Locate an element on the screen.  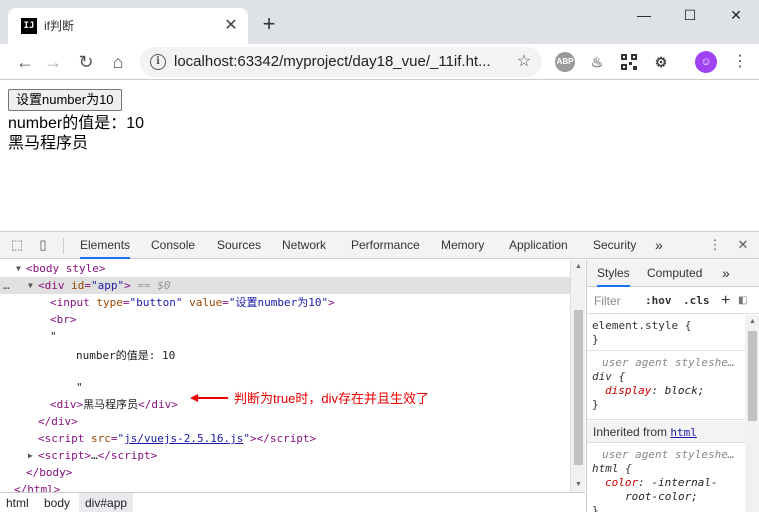
tab-elements: Elements is located at coordinates (105, 245).